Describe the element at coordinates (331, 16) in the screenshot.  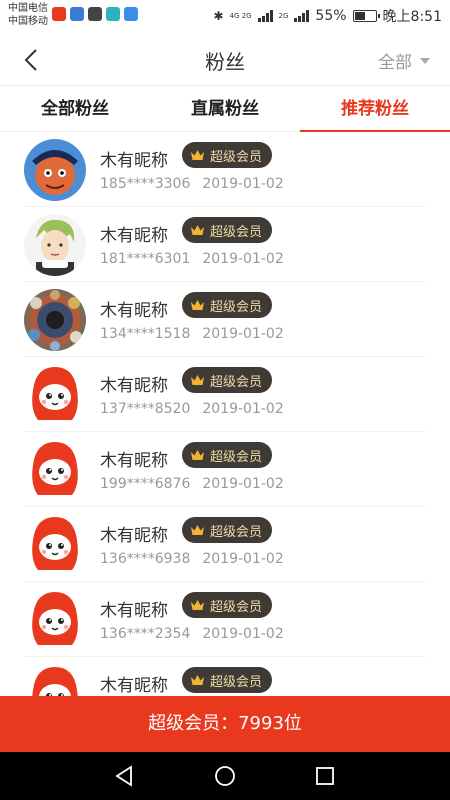
I see `battery-percent: 55%` at that location.